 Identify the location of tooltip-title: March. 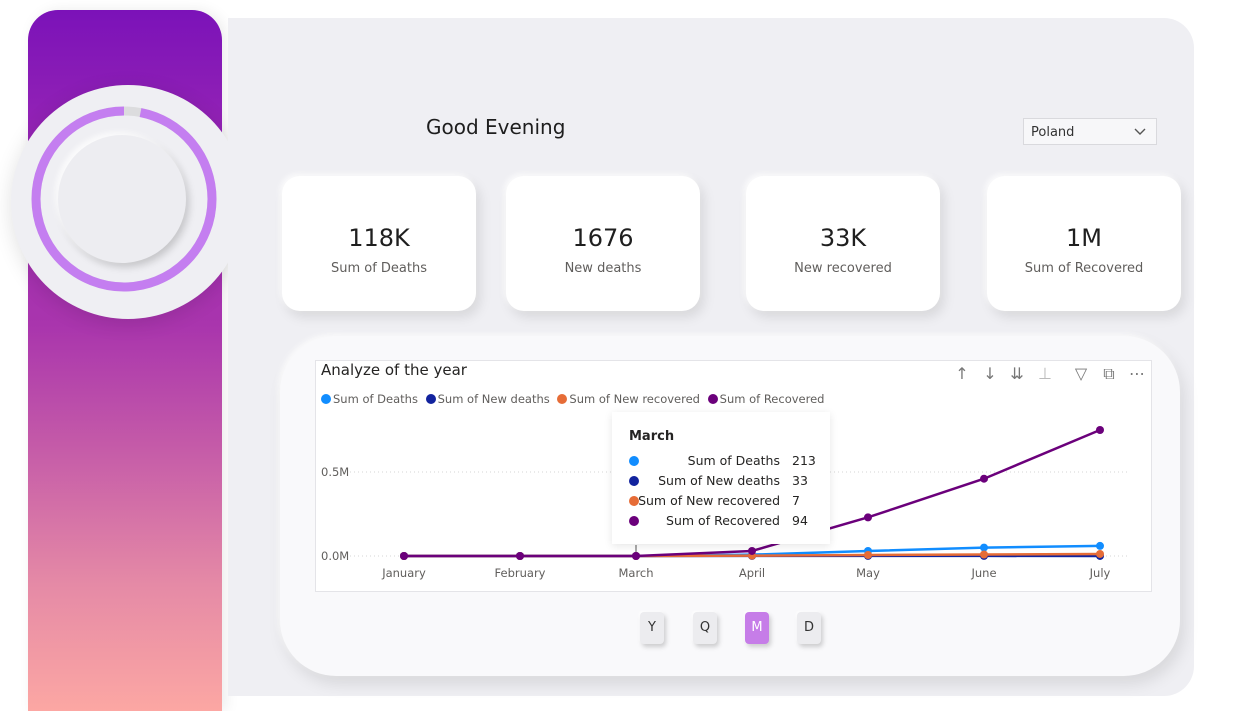
(652, 436).